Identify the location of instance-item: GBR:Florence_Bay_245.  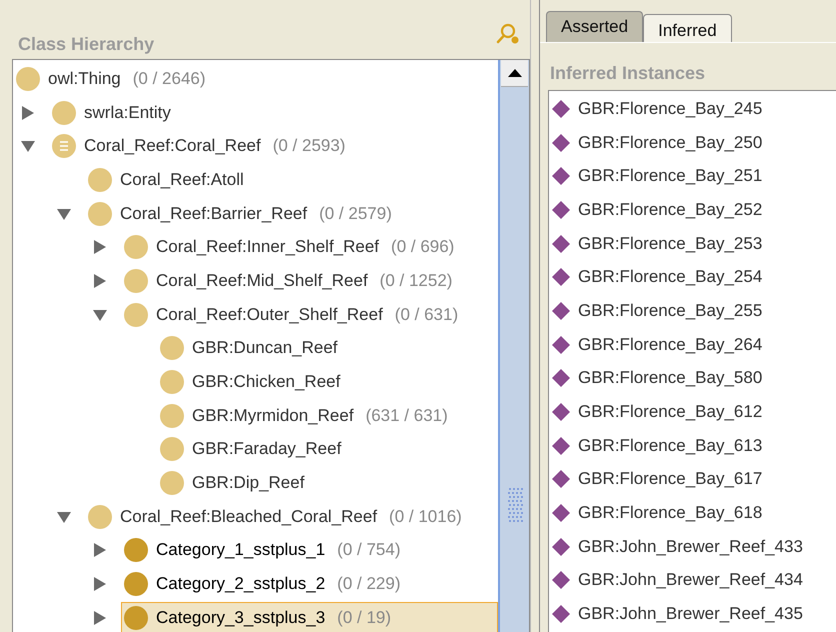
(692, 109).